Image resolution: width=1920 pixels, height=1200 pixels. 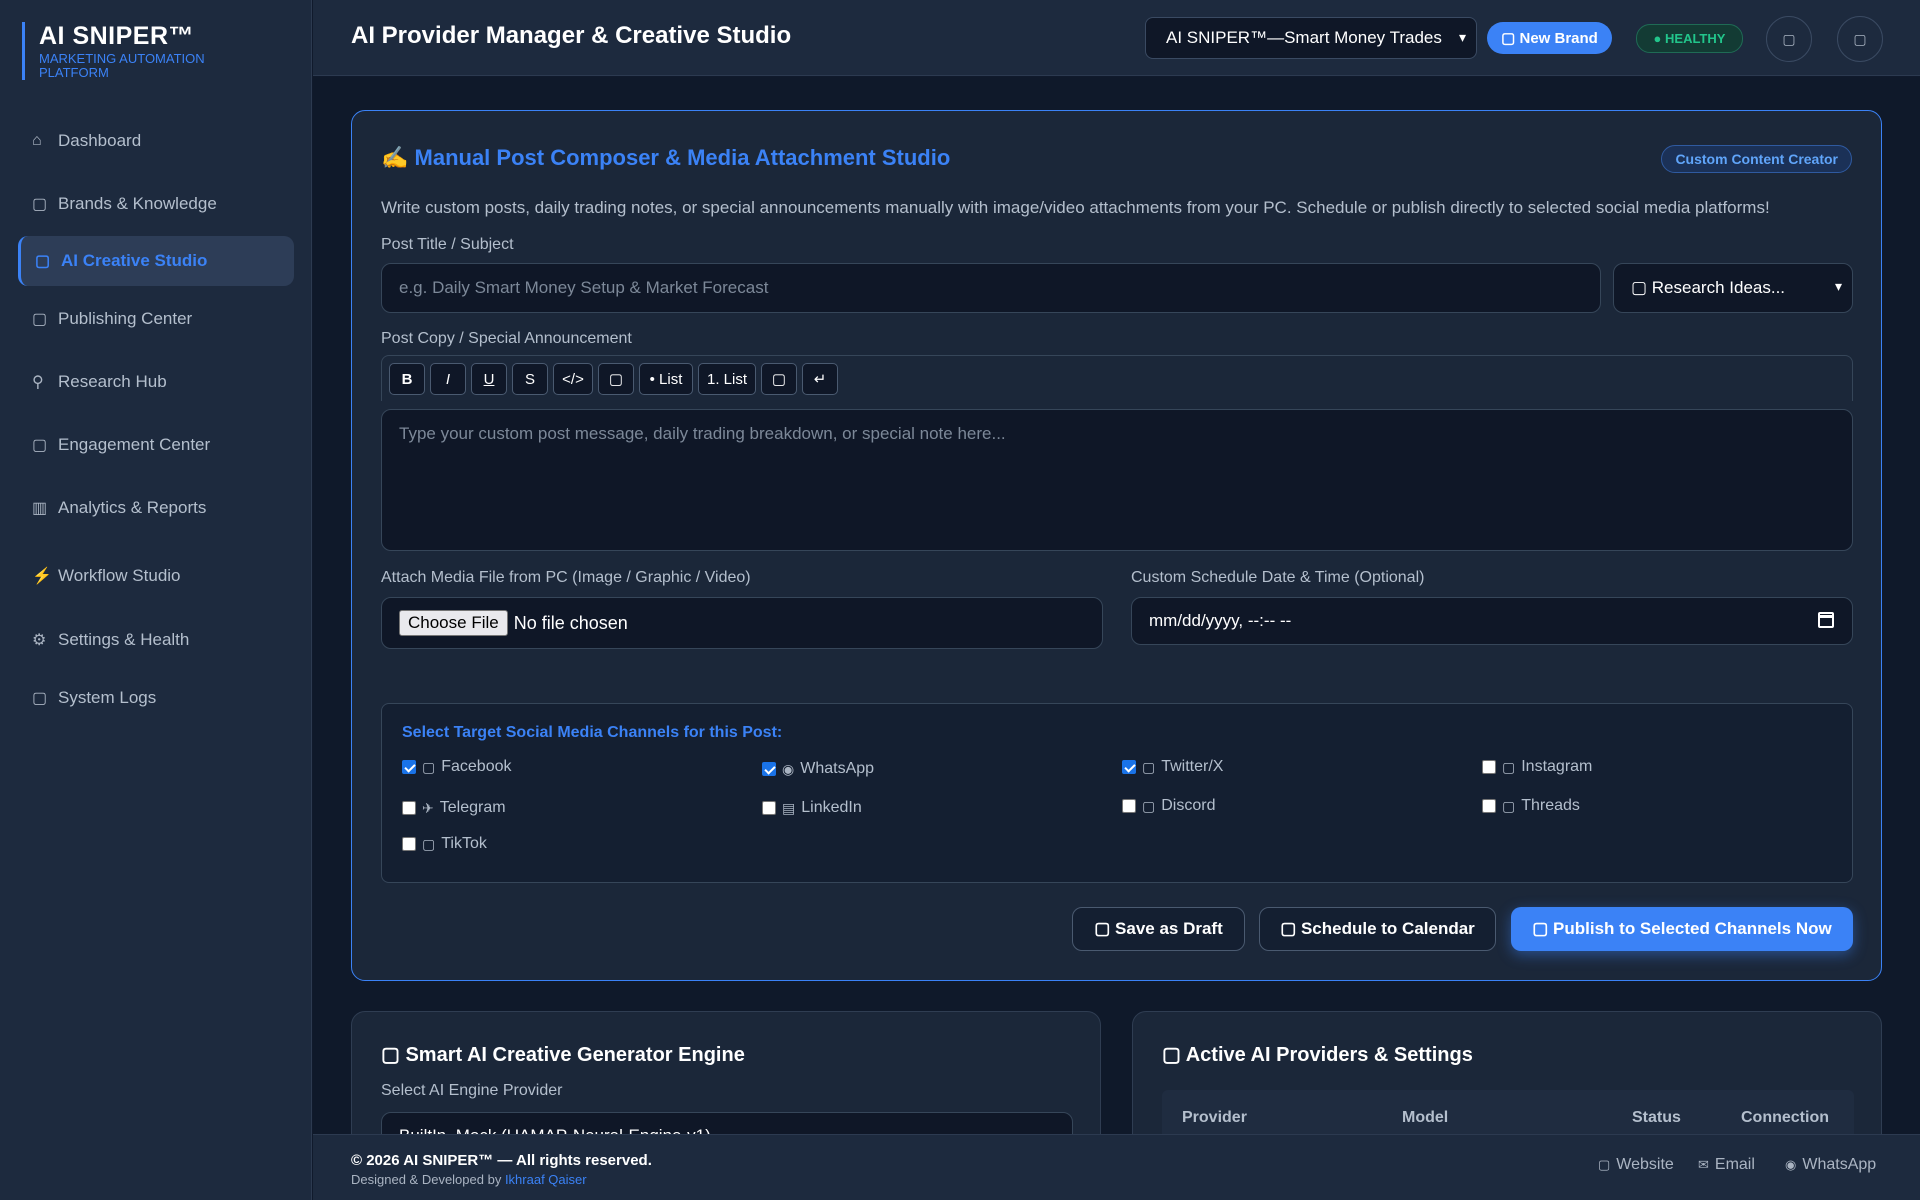 I want to click on strikethrough-button: S, so click(x=530, y=379).